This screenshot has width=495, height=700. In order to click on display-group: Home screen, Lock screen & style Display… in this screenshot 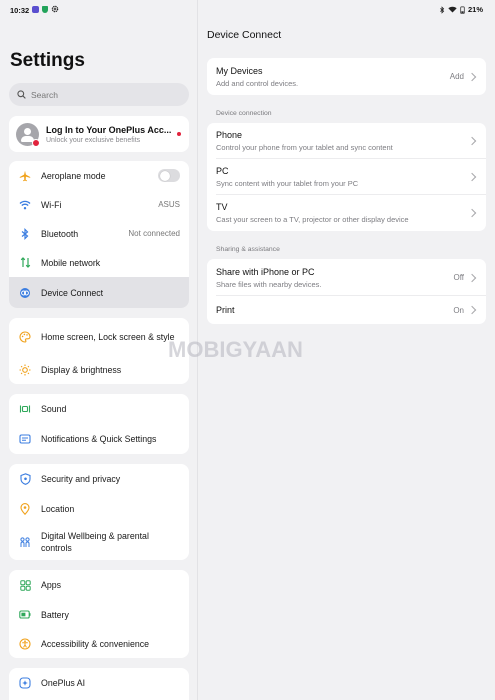, I will do `click(99, 351)`.